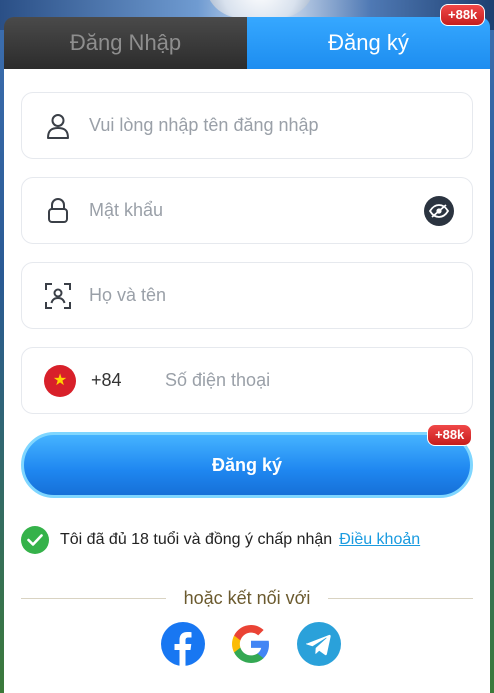 The height and width of the screenshot is (693, 494). What do you see at coordinates (196, 539) in the screenshot?
I see `terms-text: Tôi đã đủ 18 tuổi và đồng ý chấp nhận` at bounding box center [196, 539].